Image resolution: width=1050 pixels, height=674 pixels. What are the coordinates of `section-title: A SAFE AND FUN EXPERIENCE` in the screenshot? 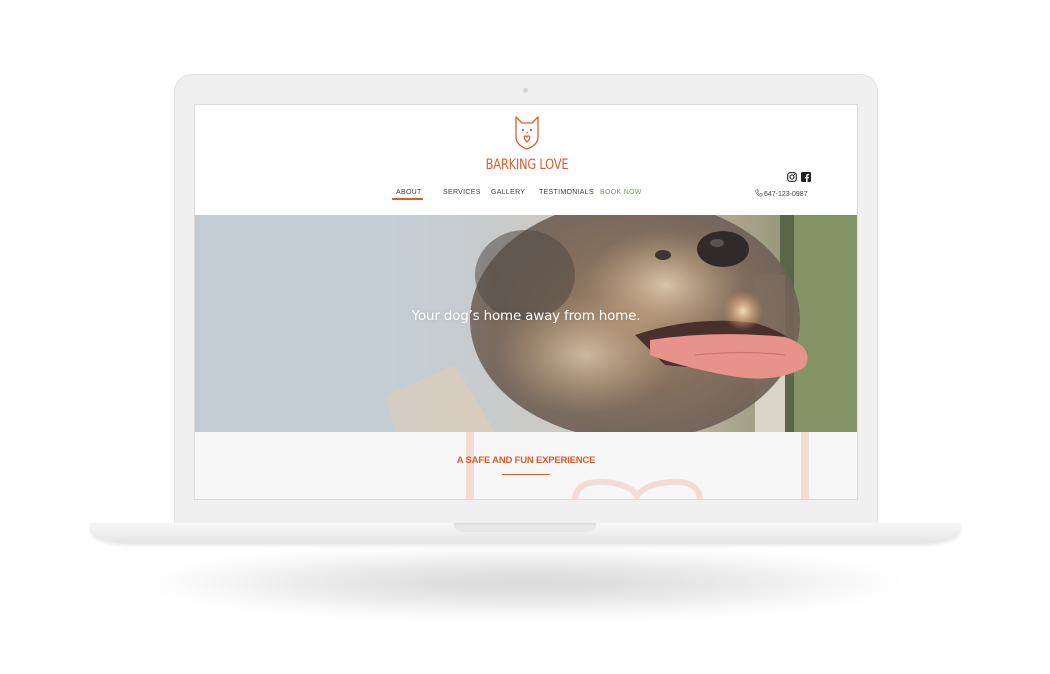 It's located at (526, 460).